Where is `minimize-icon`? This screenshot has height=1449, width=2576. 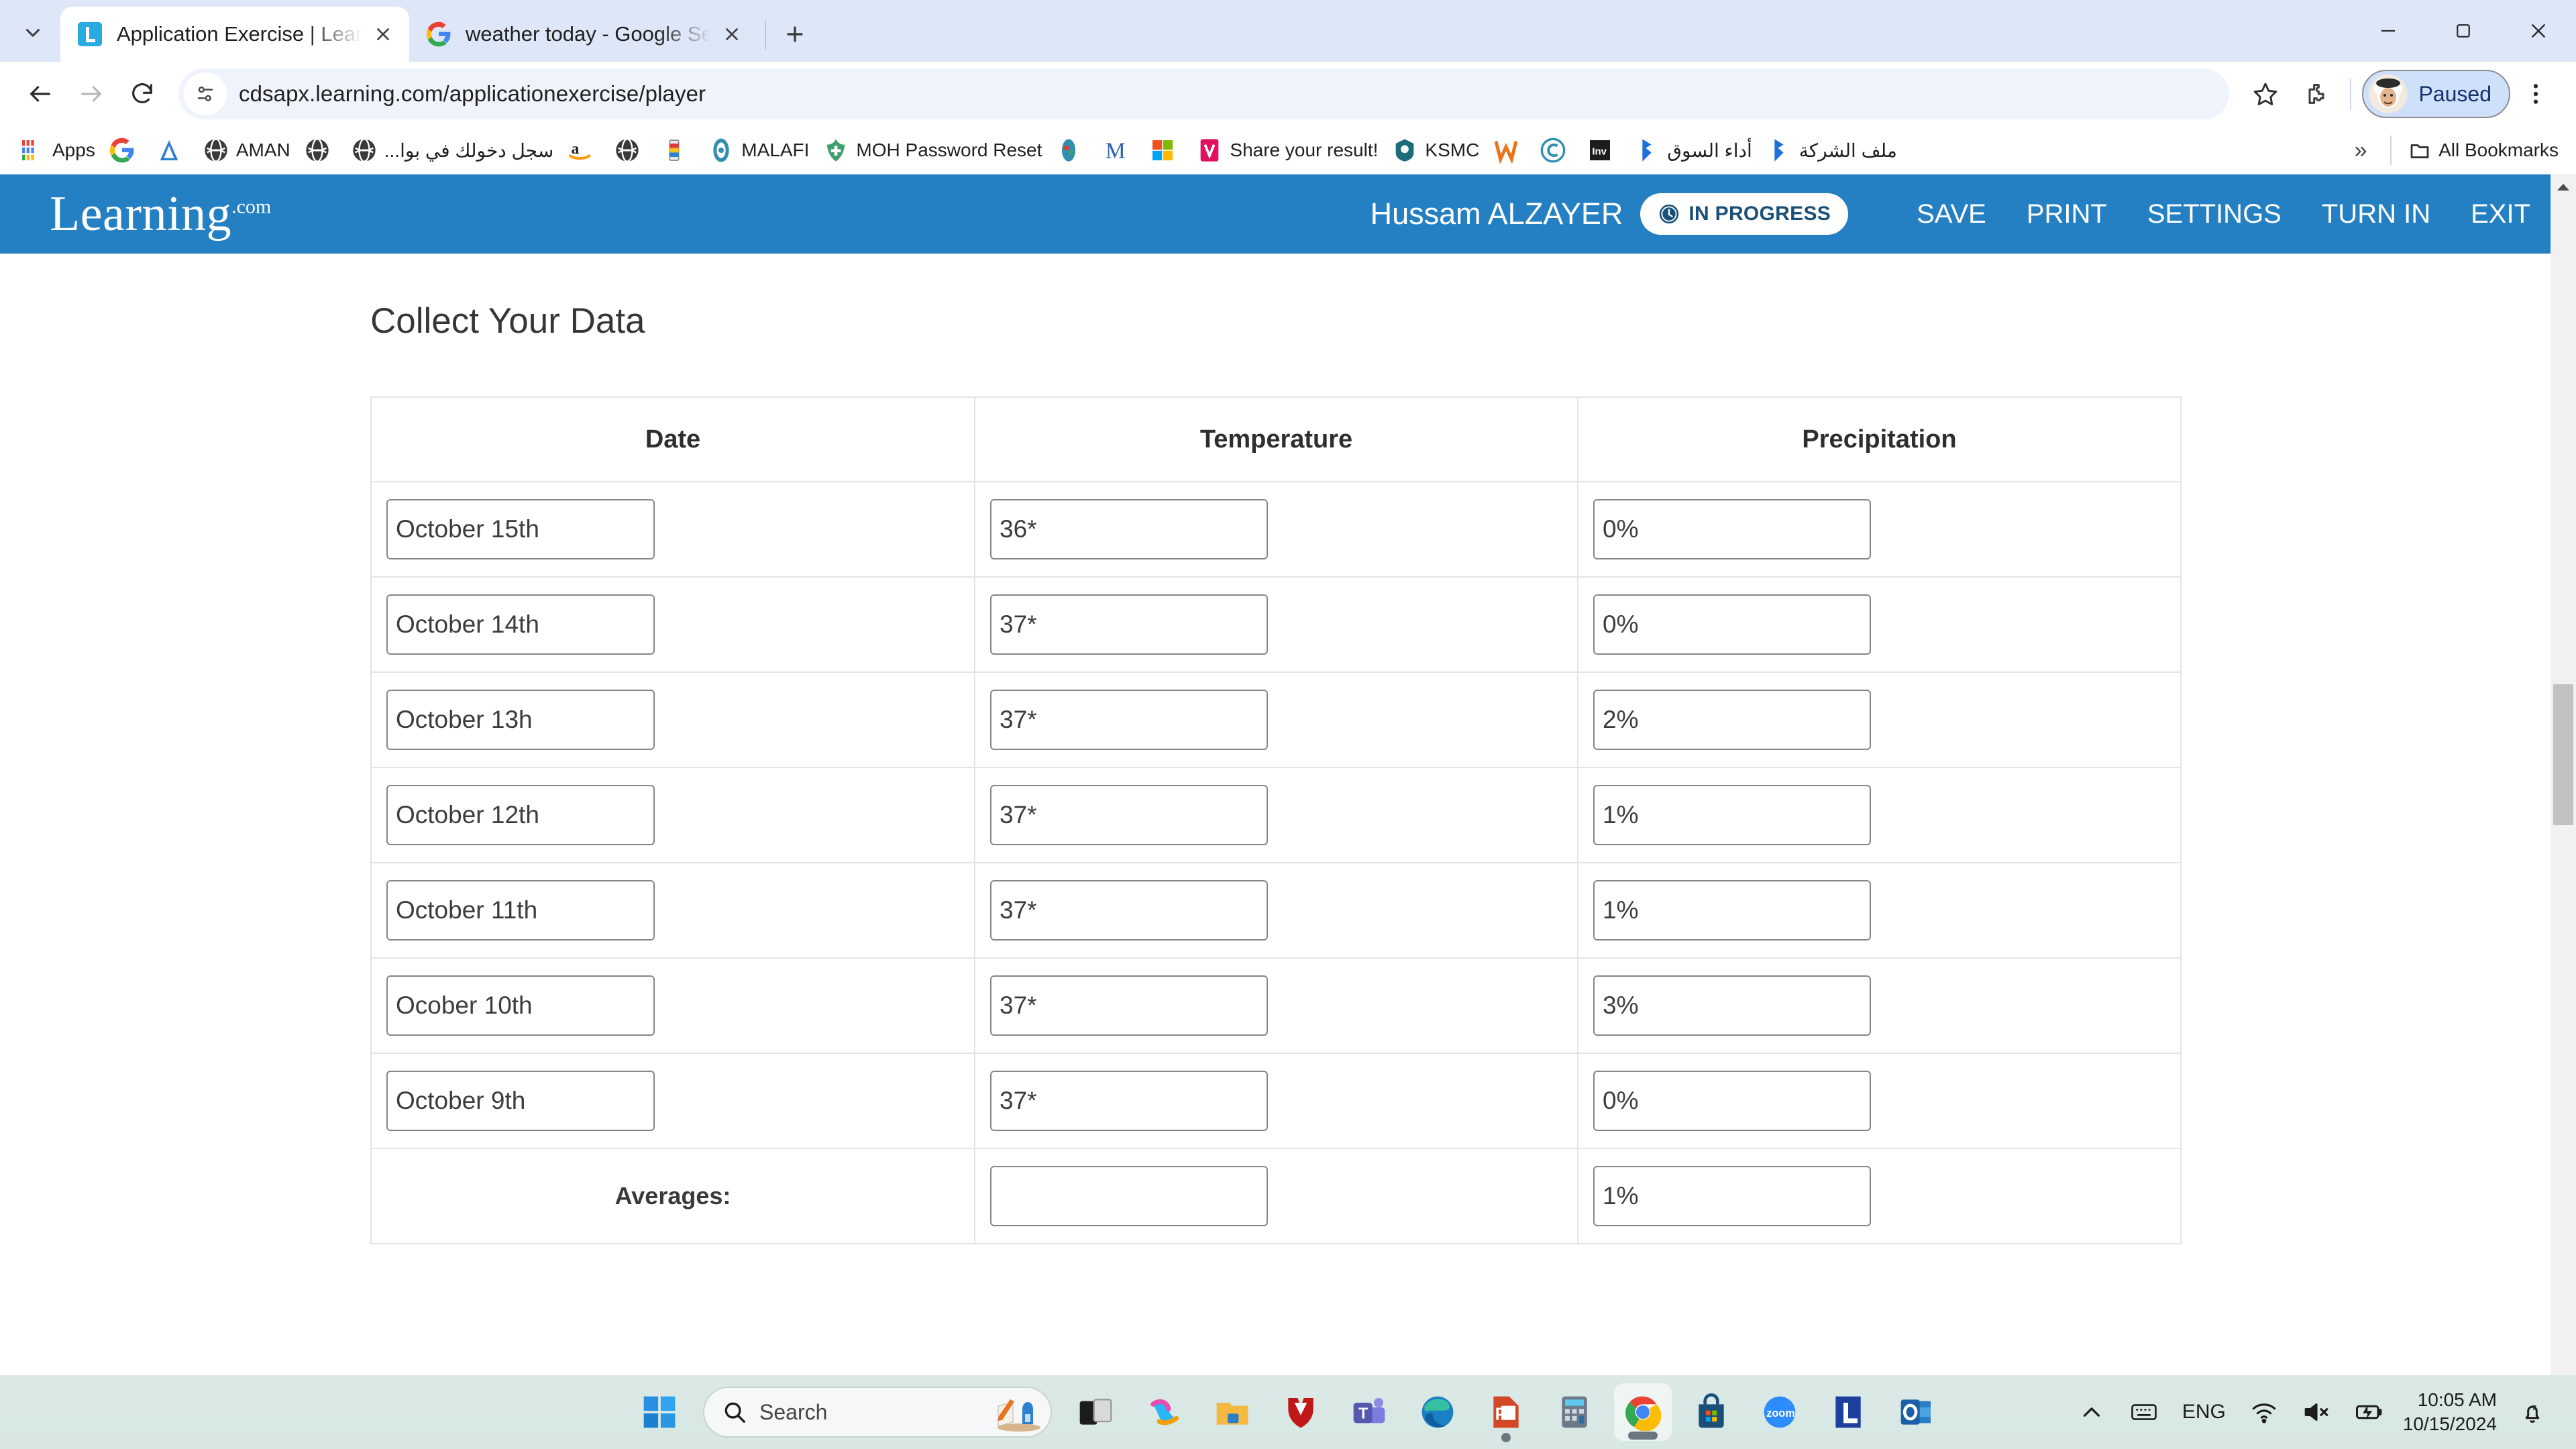 minimize-icon is located at coordinates (2388, 31).